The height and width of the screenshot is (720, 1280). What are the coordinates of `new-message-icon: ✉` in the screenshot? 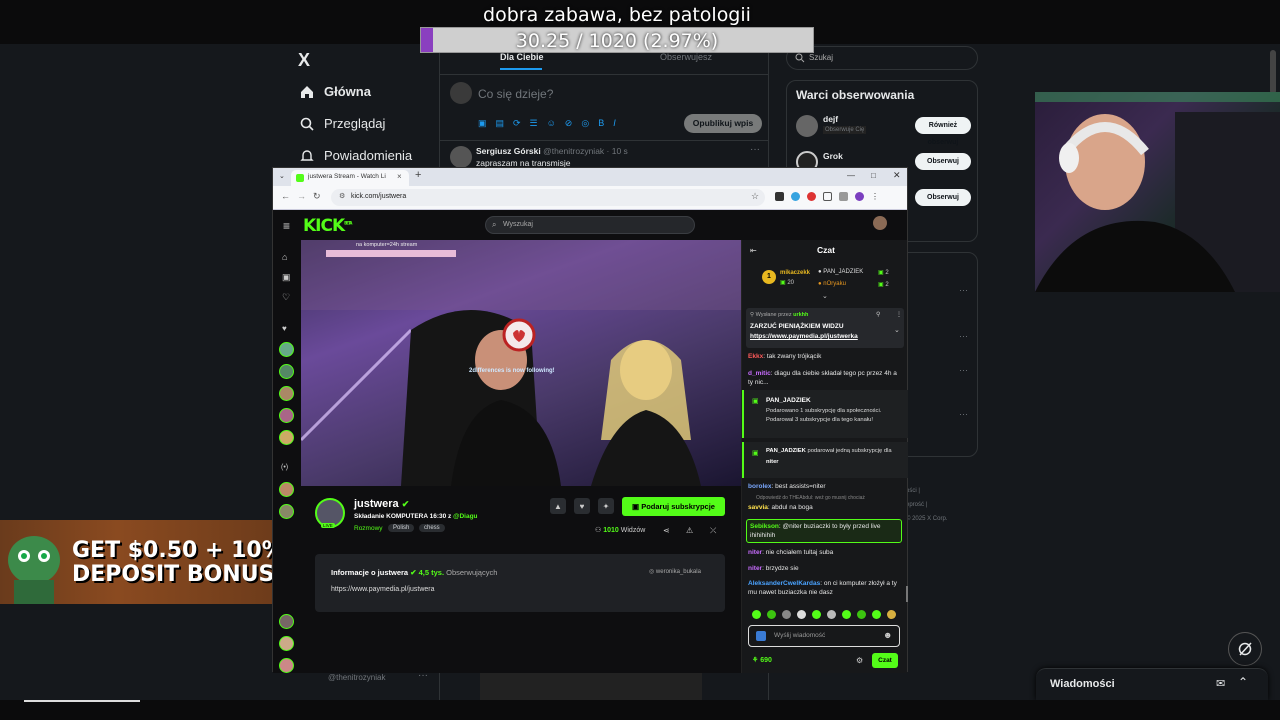 It's located at (1220, 683).